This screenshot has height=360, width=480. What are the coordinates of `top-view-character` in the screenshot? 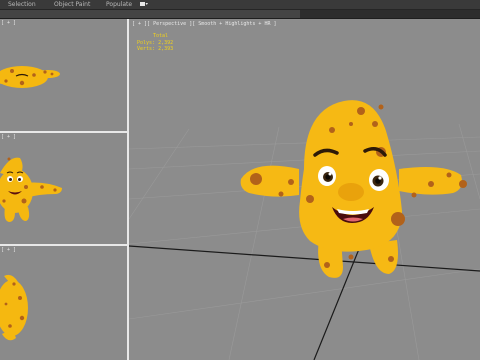 It's located at (30, 77).